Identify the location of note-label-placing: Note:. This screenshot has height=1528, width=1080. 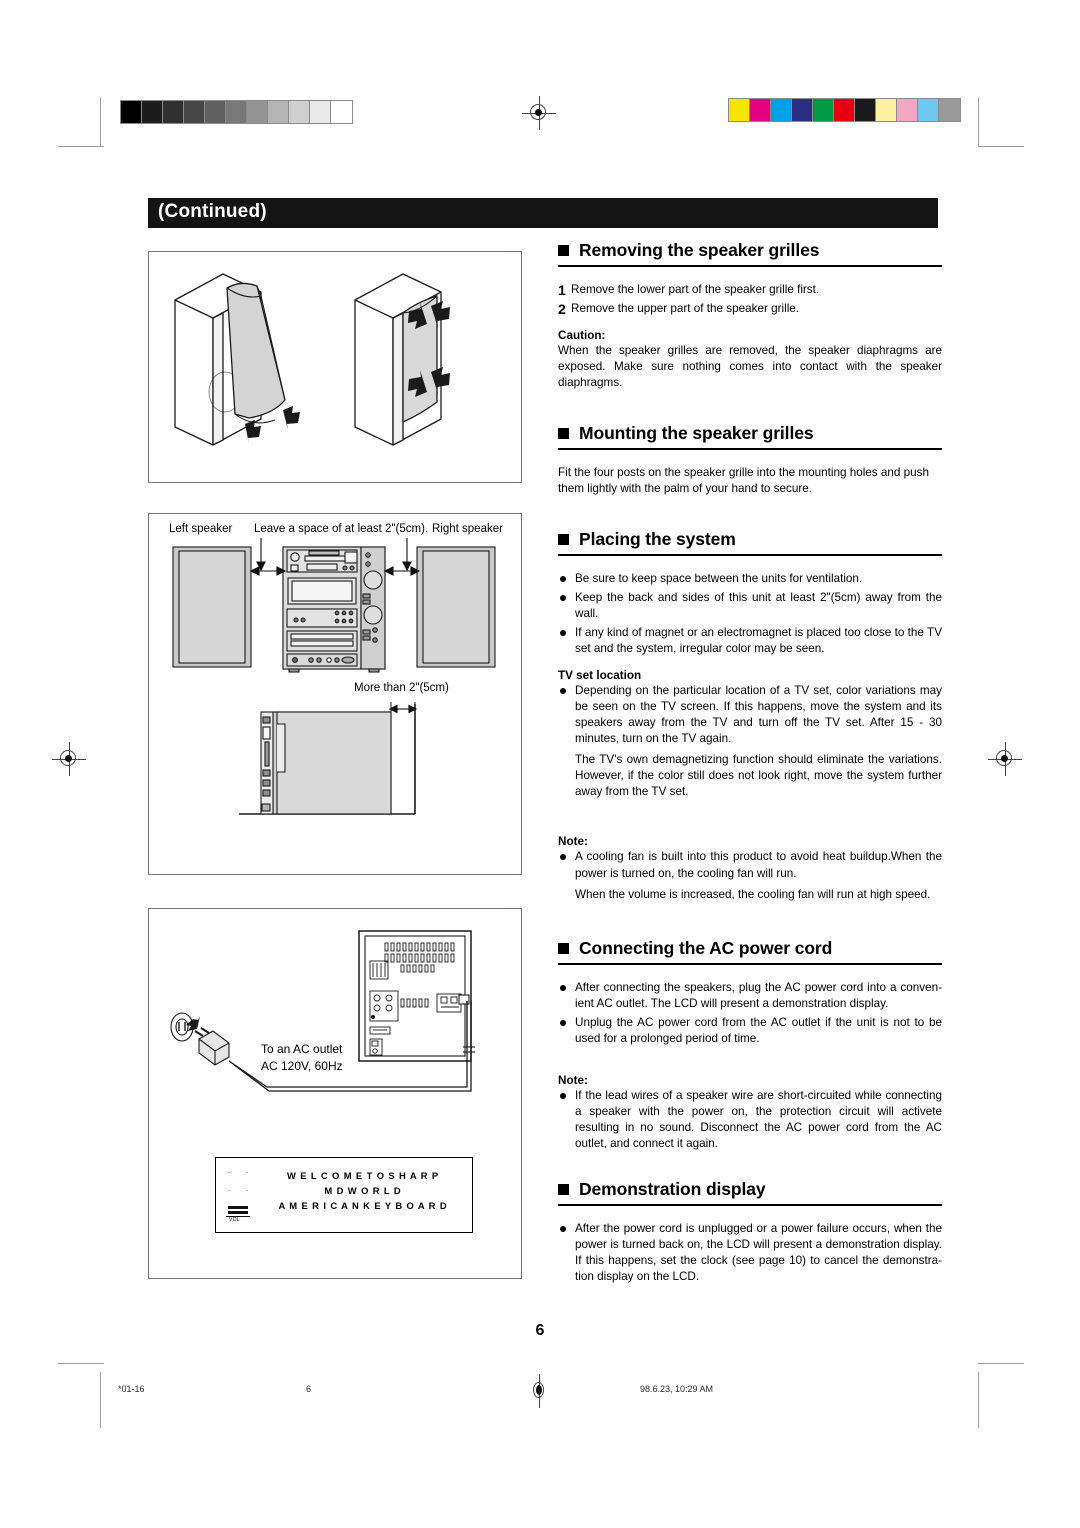
(573, 842).